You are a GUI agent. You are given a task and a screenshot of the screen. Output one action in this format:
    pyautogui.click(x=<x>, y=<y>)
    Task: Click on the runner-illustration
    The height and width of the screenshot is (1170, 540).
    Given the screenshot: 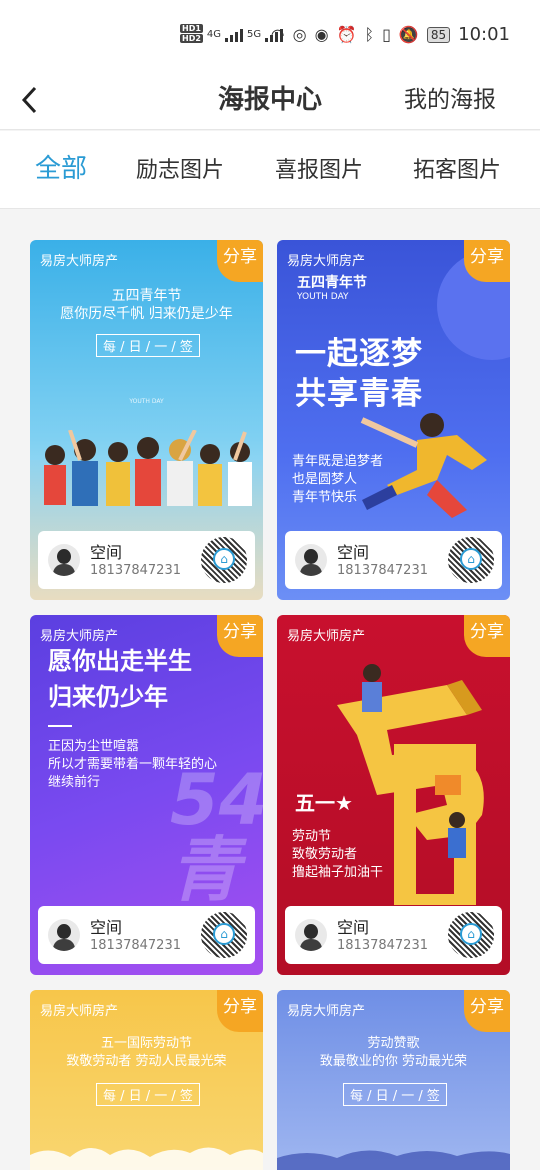 What is the action you would take?
    pyautogui.click(x=423, y=465)
    